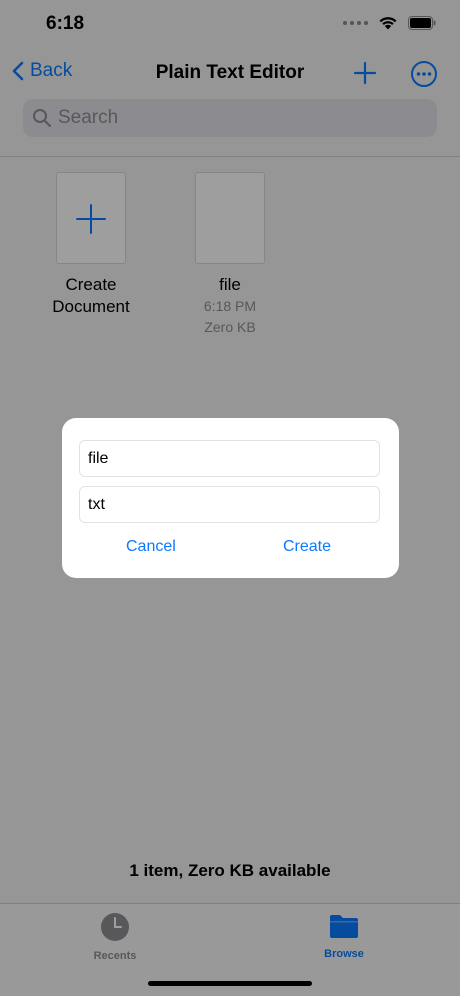  I want to click on new-file-dialog: Cancel Create, so click(230, 498).